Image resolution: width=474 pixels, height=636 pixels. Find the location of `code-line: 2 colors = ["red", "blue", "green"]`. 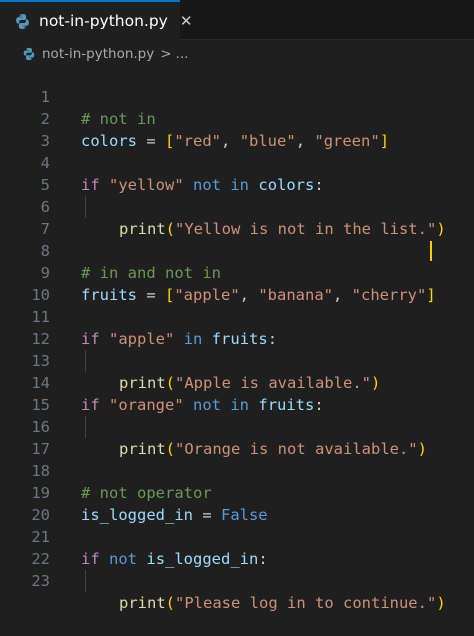

code-line: 2 colors = ["red", "blue", "green"] is located at coordinates (237, 118).